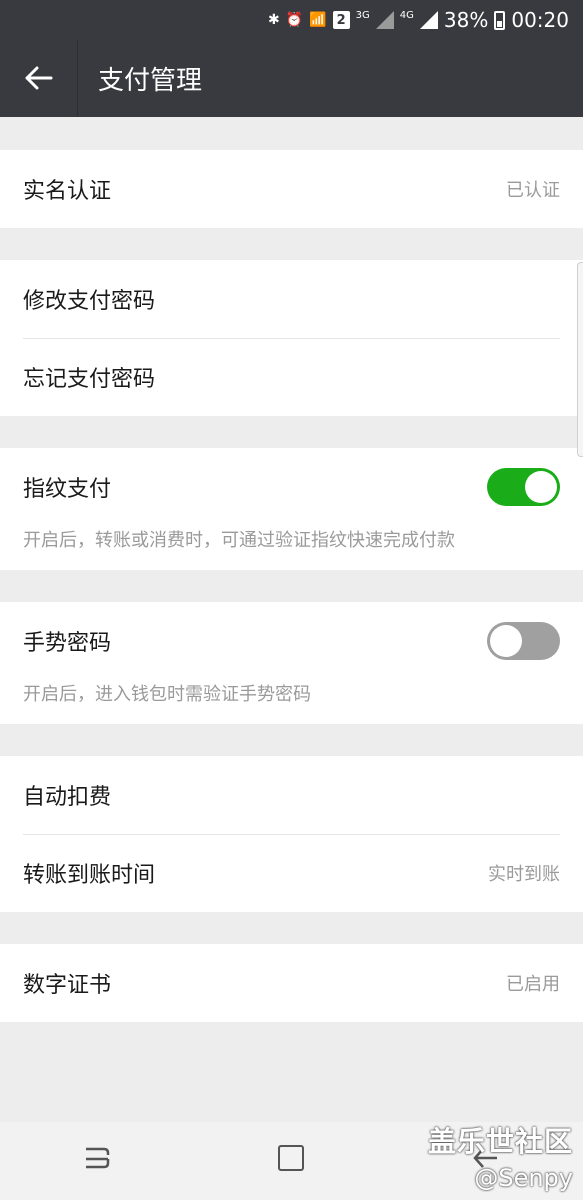 The width and height of the screenshot is (583, 1200). Describe the element at coordinates (291, 795) in the screenshot. I see `row-auto-deduction: 自动扣费` at that location.